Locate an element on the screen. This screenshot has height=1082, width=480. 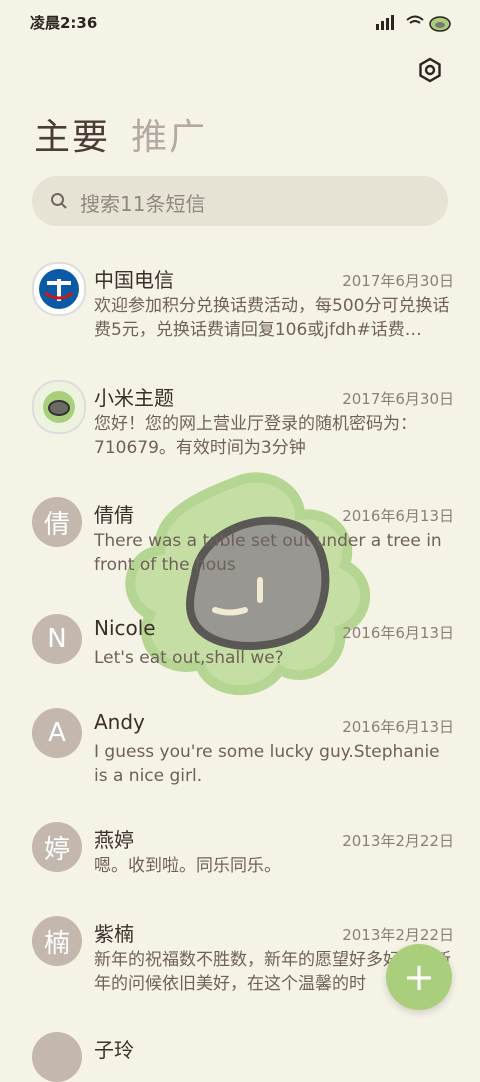
new-message-button: + is located at coordinates (419, 977).